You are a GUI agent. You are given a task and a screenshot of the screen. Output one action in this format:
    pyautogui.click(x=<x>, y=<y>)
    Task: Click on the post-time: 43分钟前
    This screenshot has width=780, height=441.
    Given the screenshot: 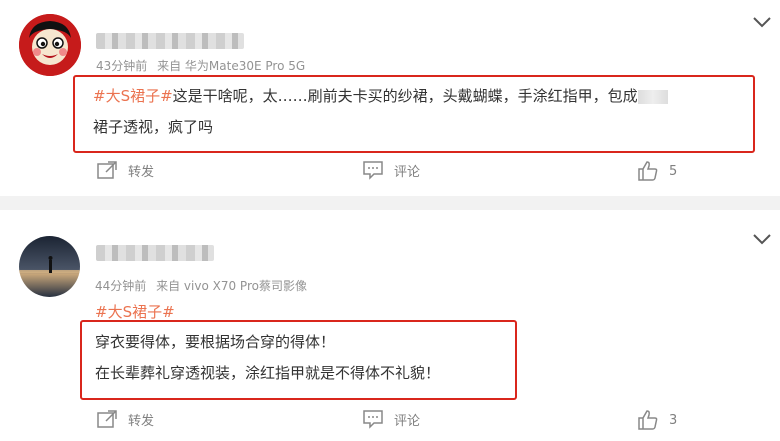 What is the action you would take?
    pyautogui.click(x=122, y=66)
    